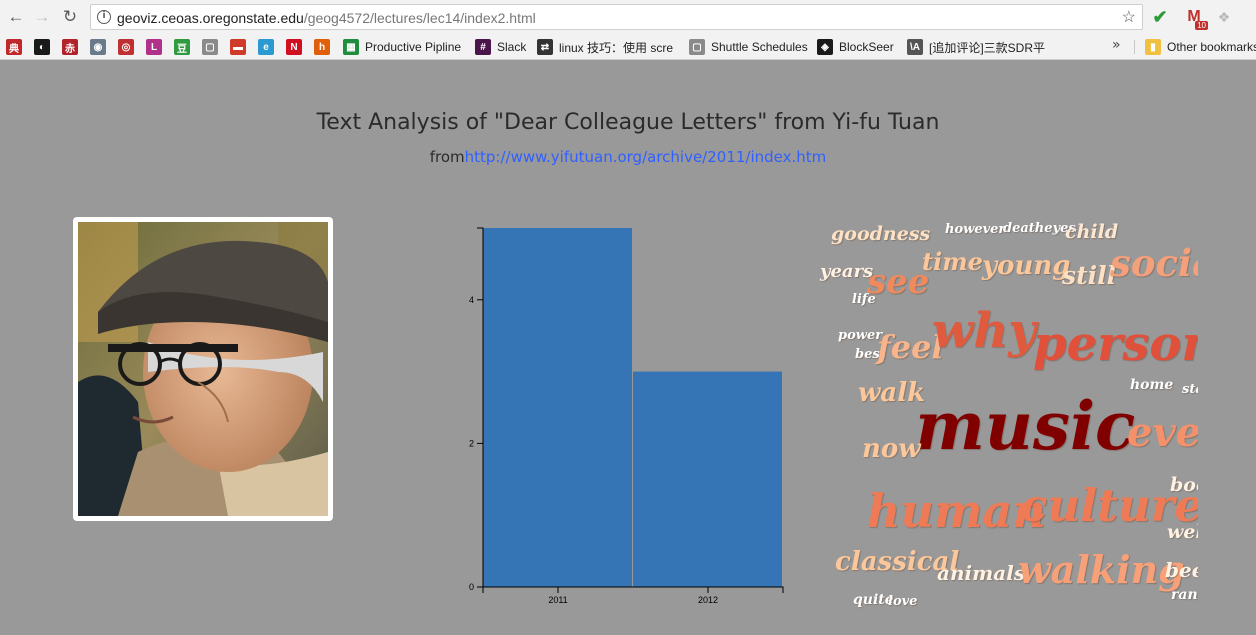 This screenshot has width=1256, height=635. Describe the element at coordinates (952, 261) in the screenshot. I see `word-cloud-word: time` at that location.